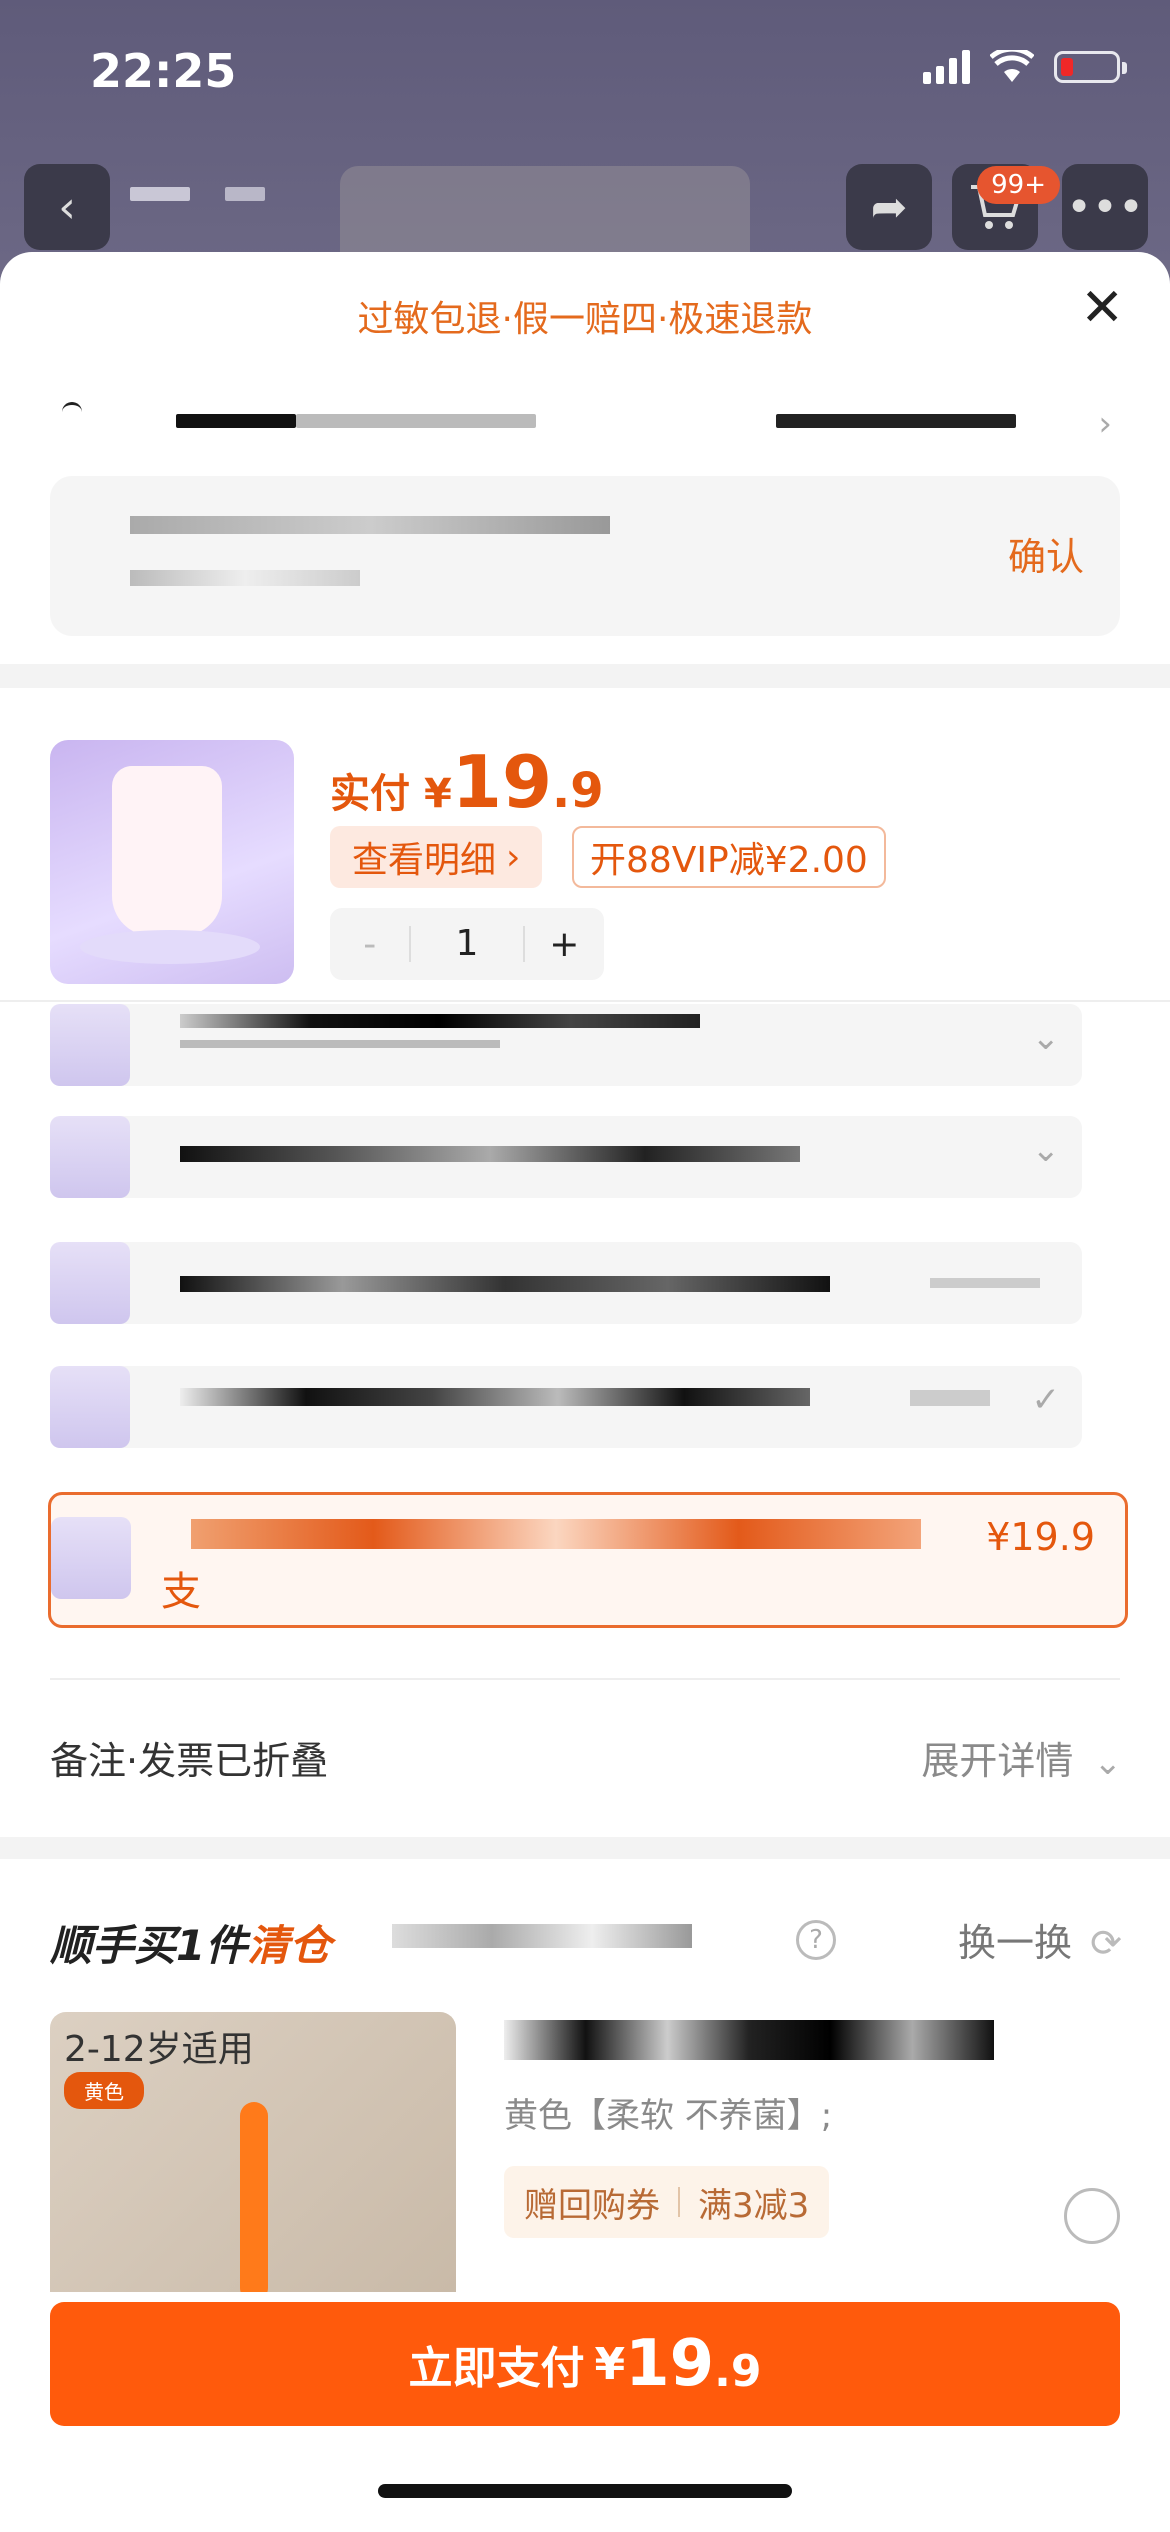  I want to click on battery-icon, so click(1090, 67).